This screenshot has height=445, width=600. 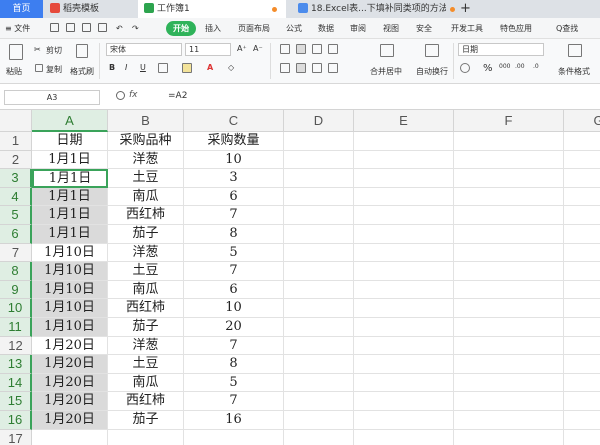 What do you see at coordinates (16, 121) in the screenshot?
I see `select-all-corner` at bounding box center [16, 121].